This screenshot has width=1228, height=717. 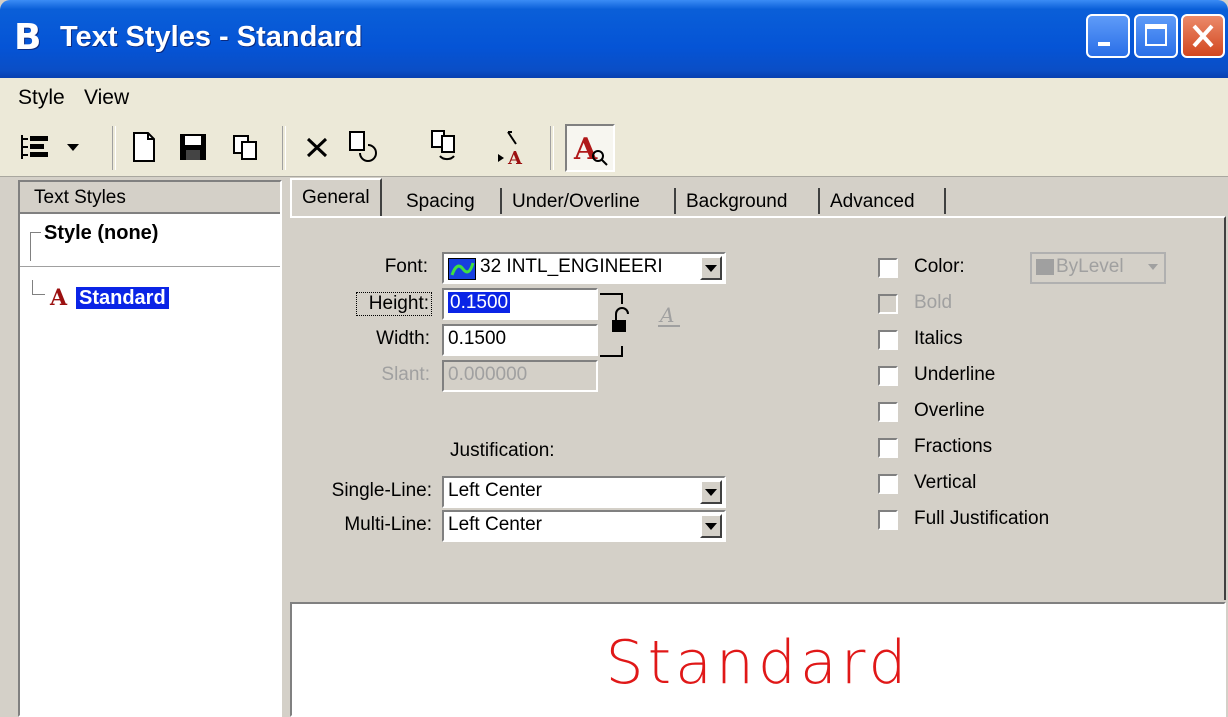 I want to click on preview-text-icon: A, so click(x=590, y=148).